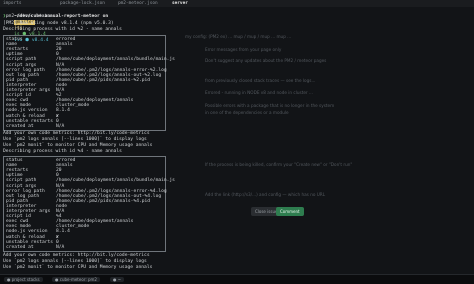 The height and width of the screenshot is (284, 474). I want to click on process-value: /home/cube/.pm2/pids/annals-%4.pid, so click(103, 201).